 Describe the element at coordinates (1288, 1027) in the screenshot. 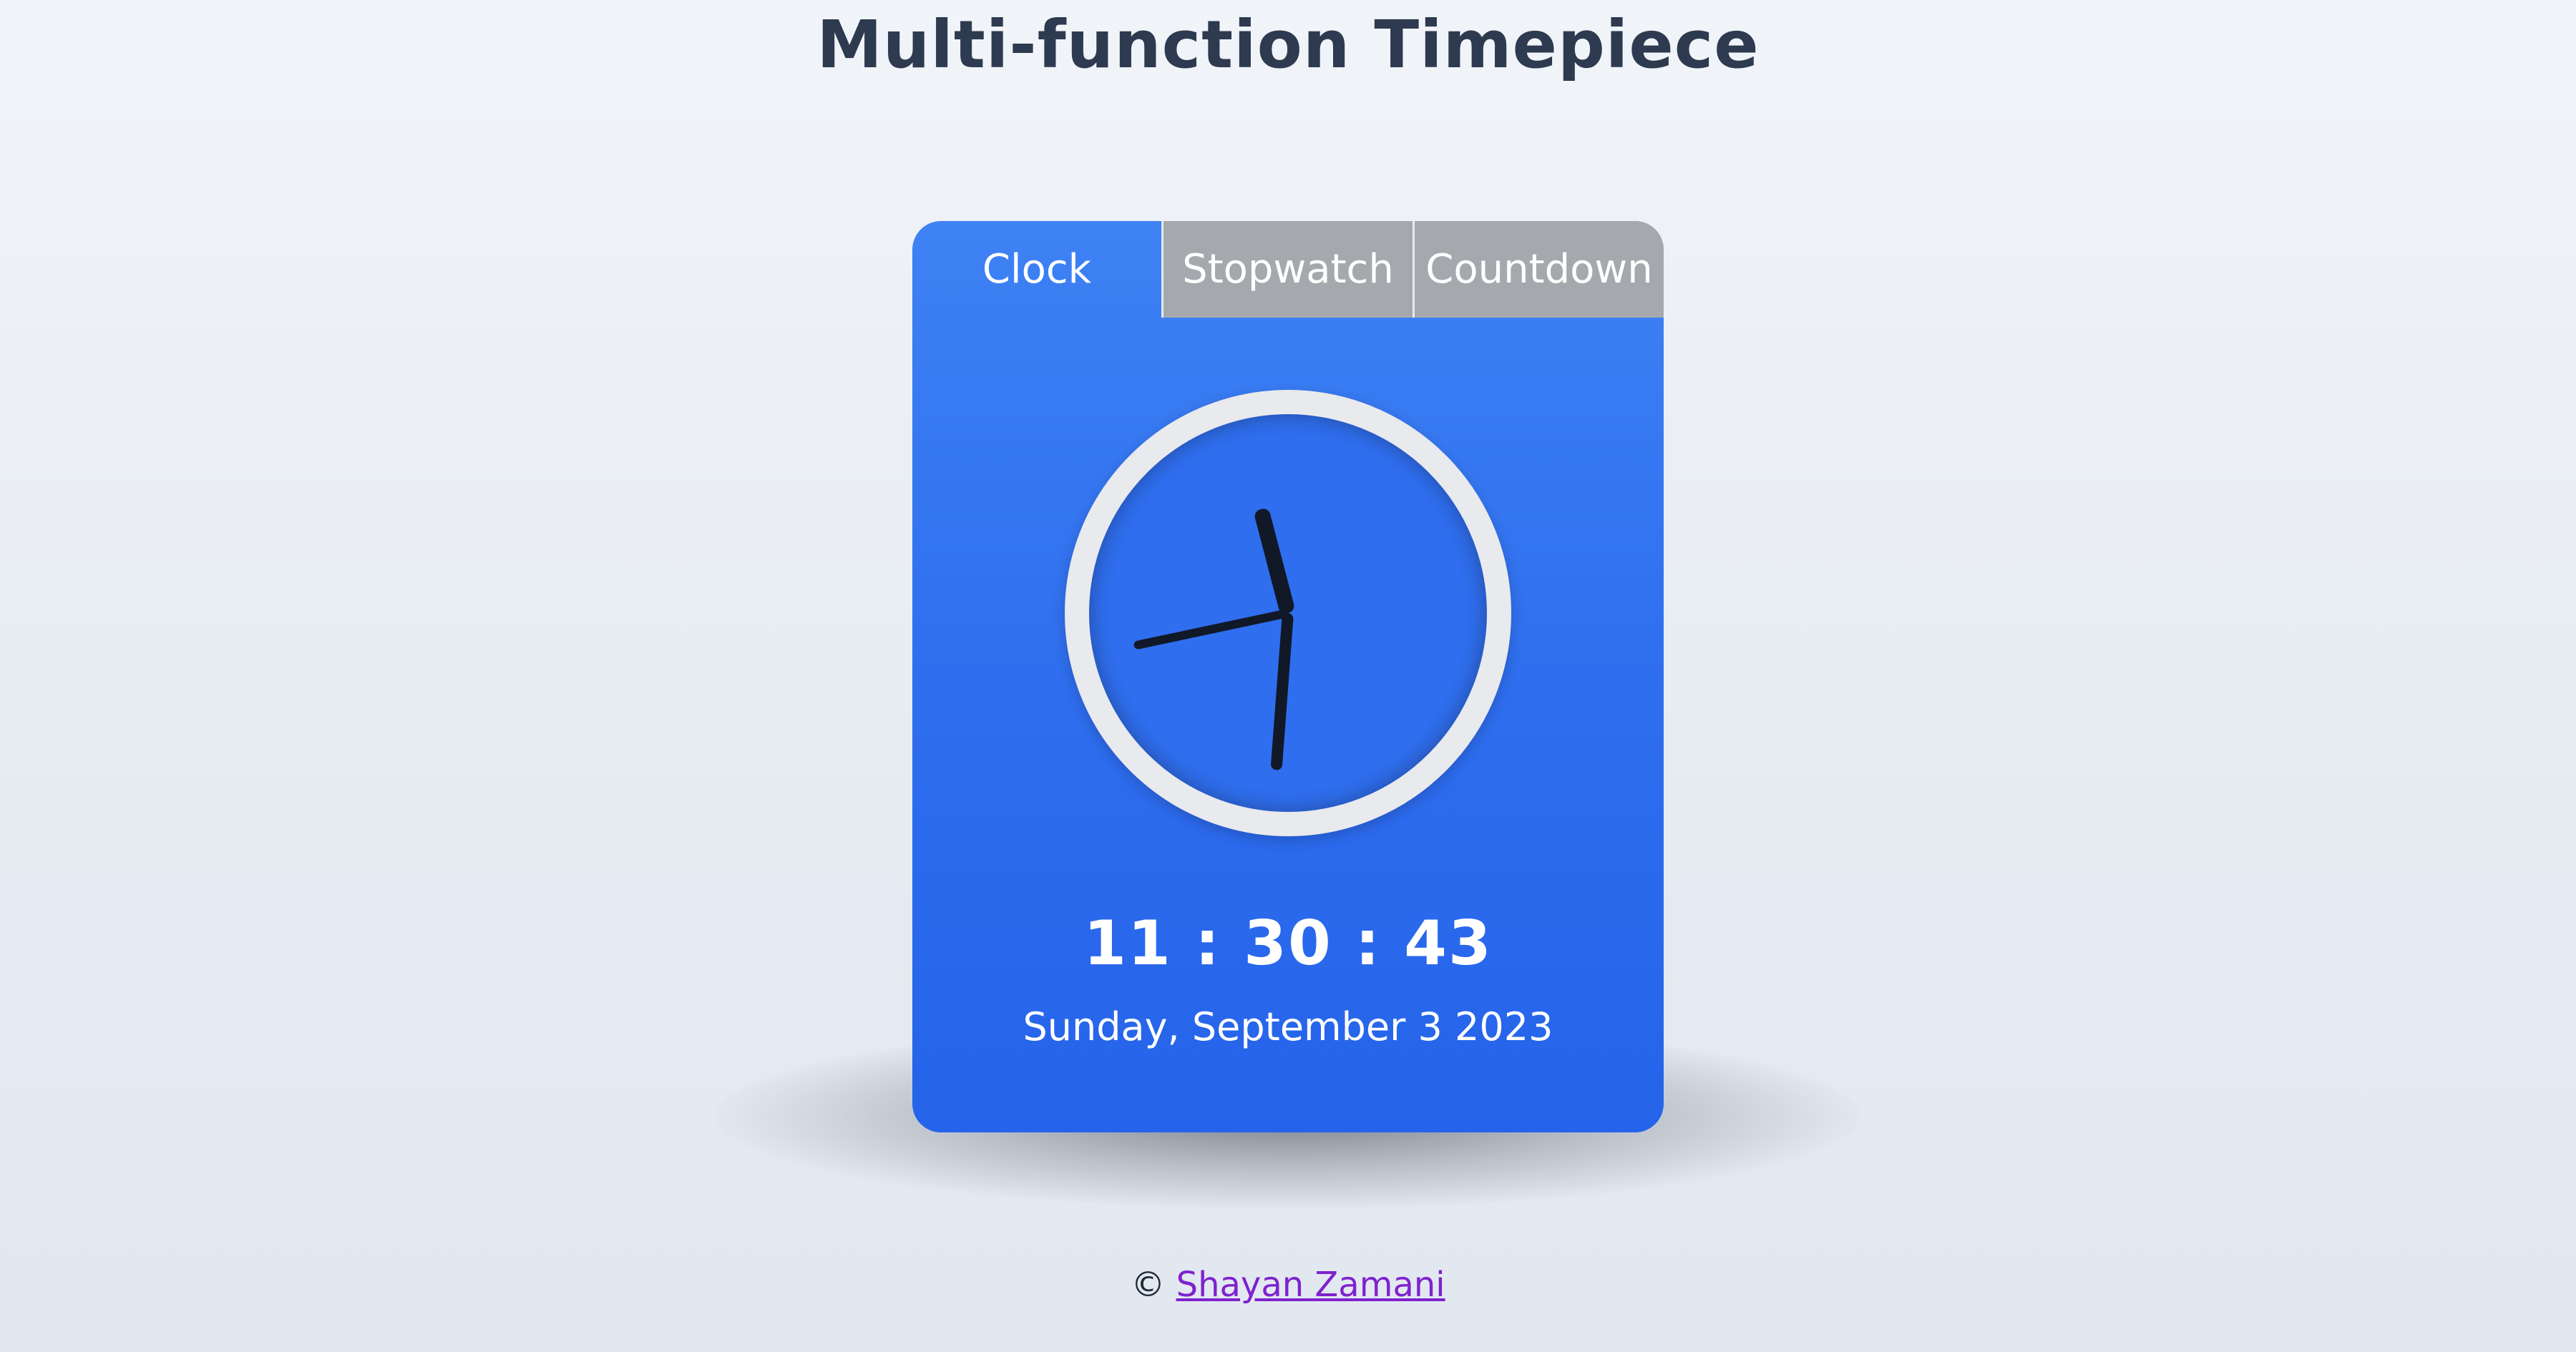

I see `date-display: Sunday, September 3 2023` at that location.